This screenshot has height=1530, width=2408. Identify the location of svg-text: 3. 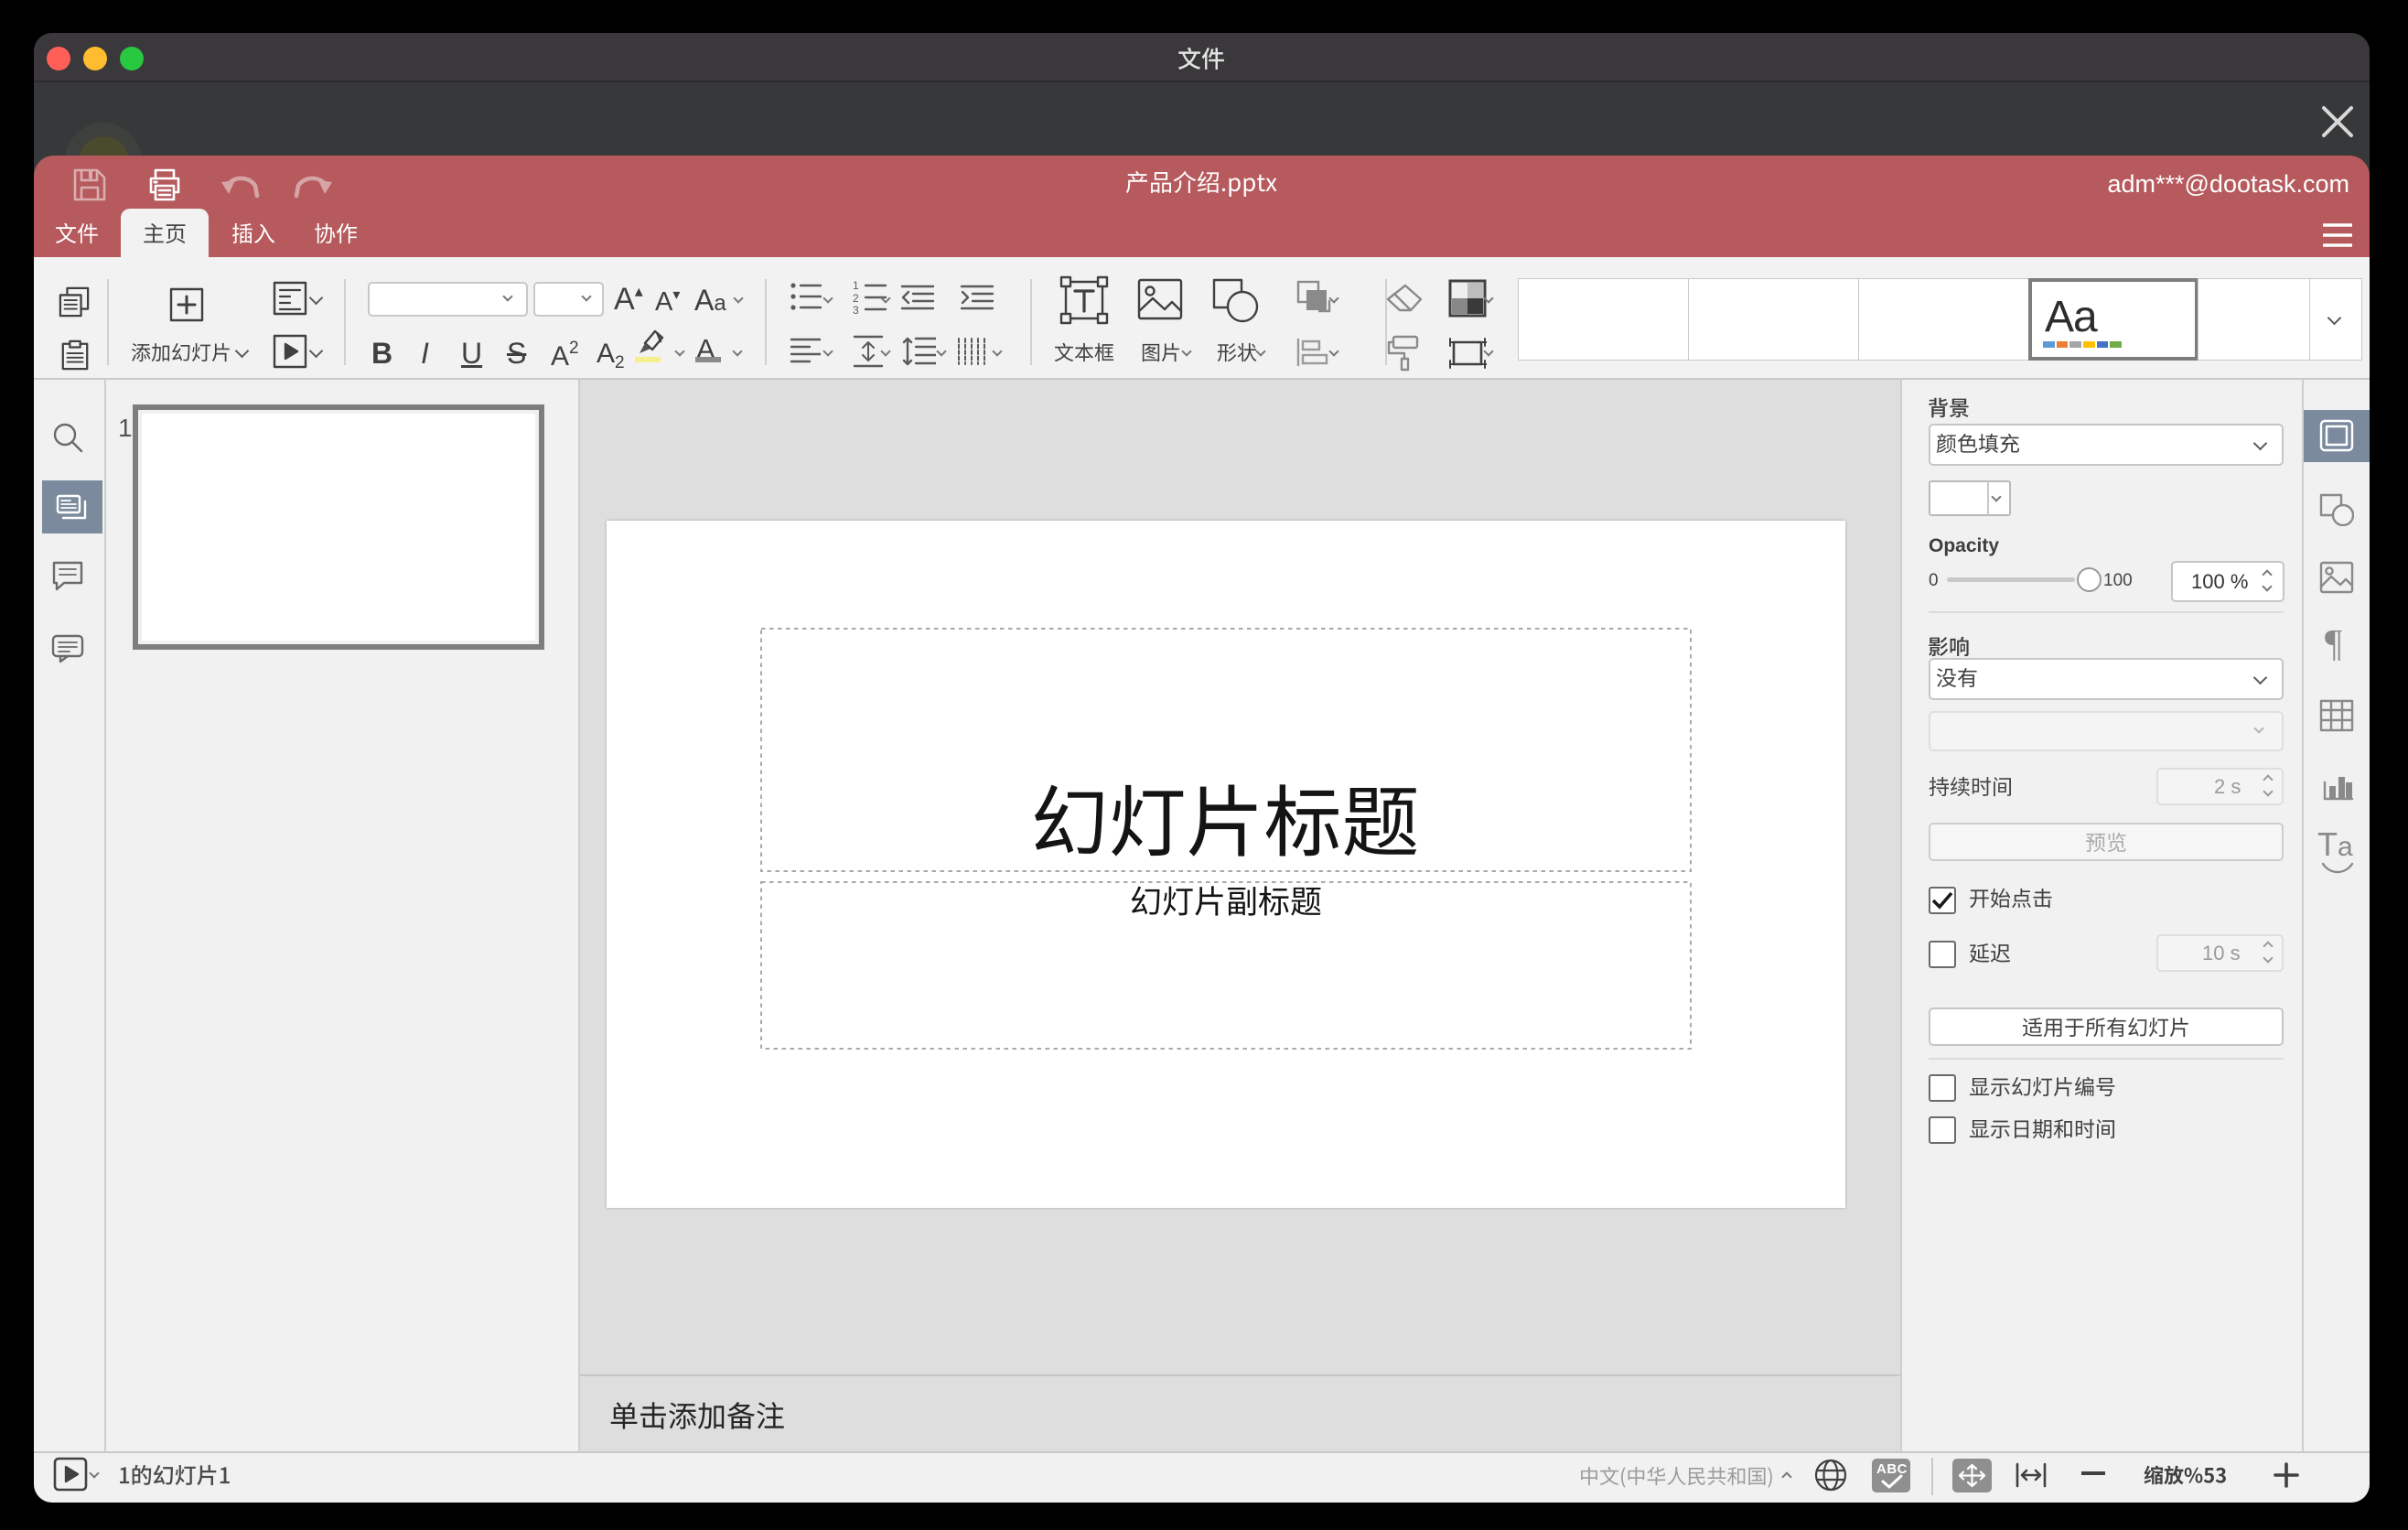
(856, 309).